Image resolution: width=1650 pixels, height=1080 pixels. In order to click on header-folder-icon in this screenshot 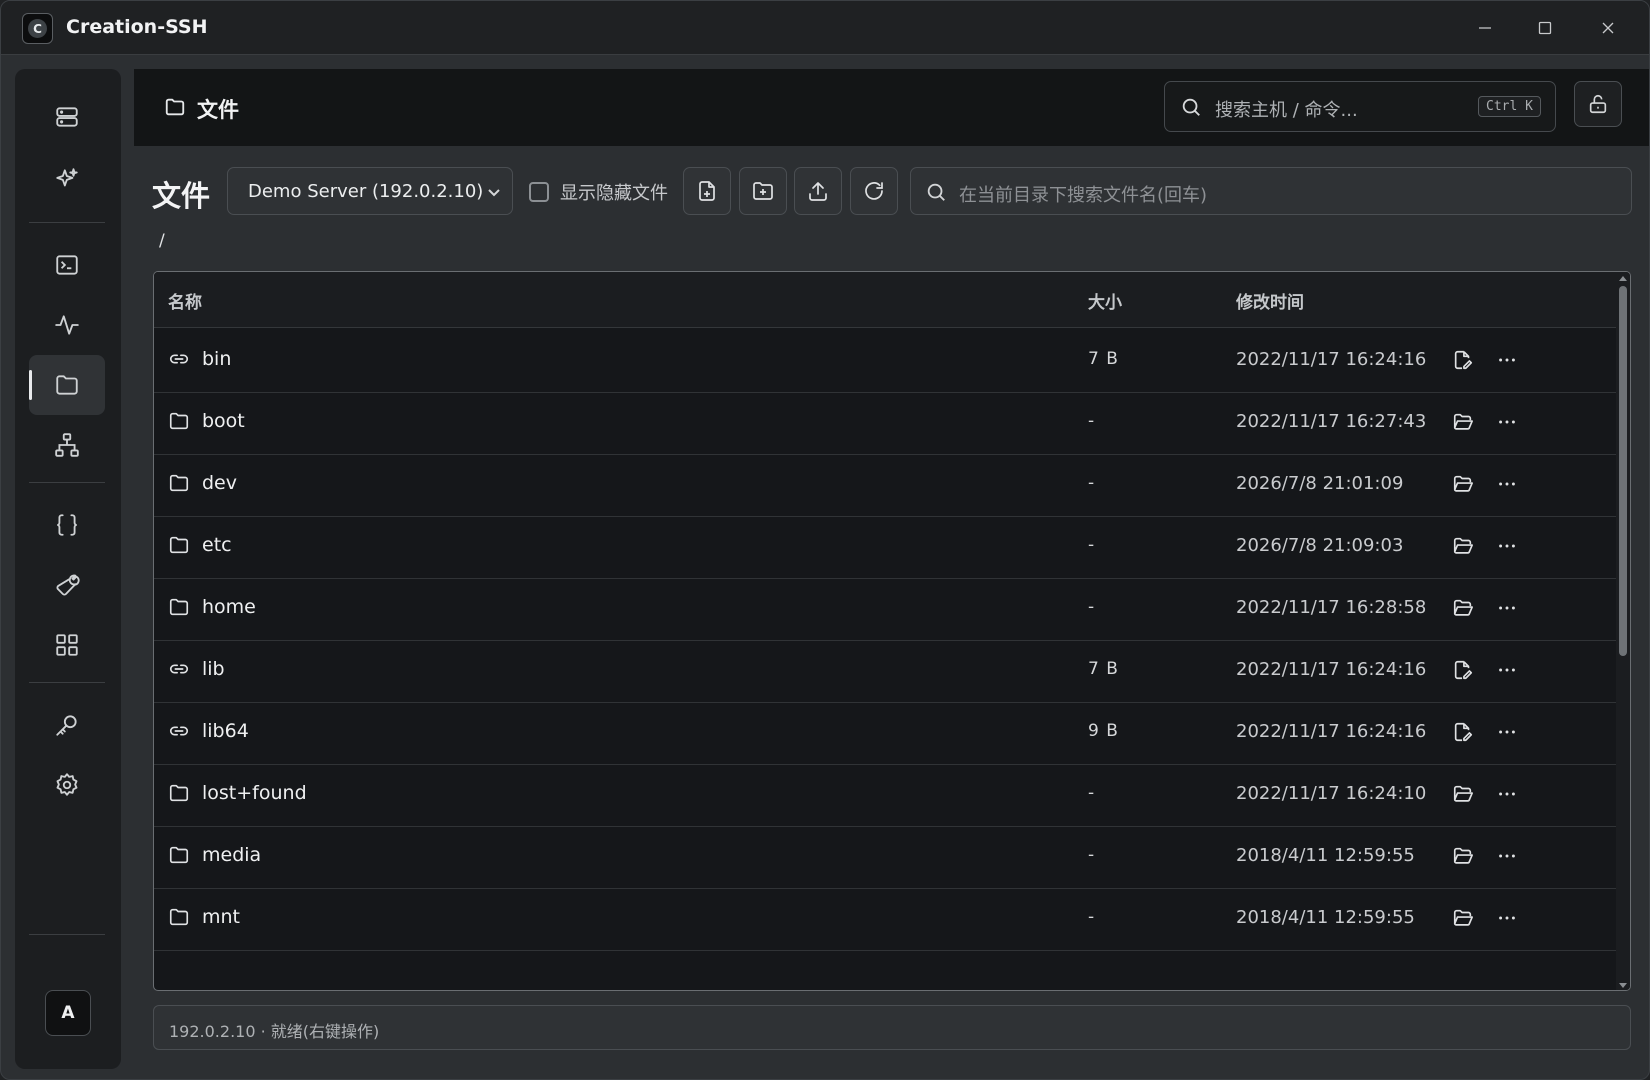, I will do `click(175, 107)`.